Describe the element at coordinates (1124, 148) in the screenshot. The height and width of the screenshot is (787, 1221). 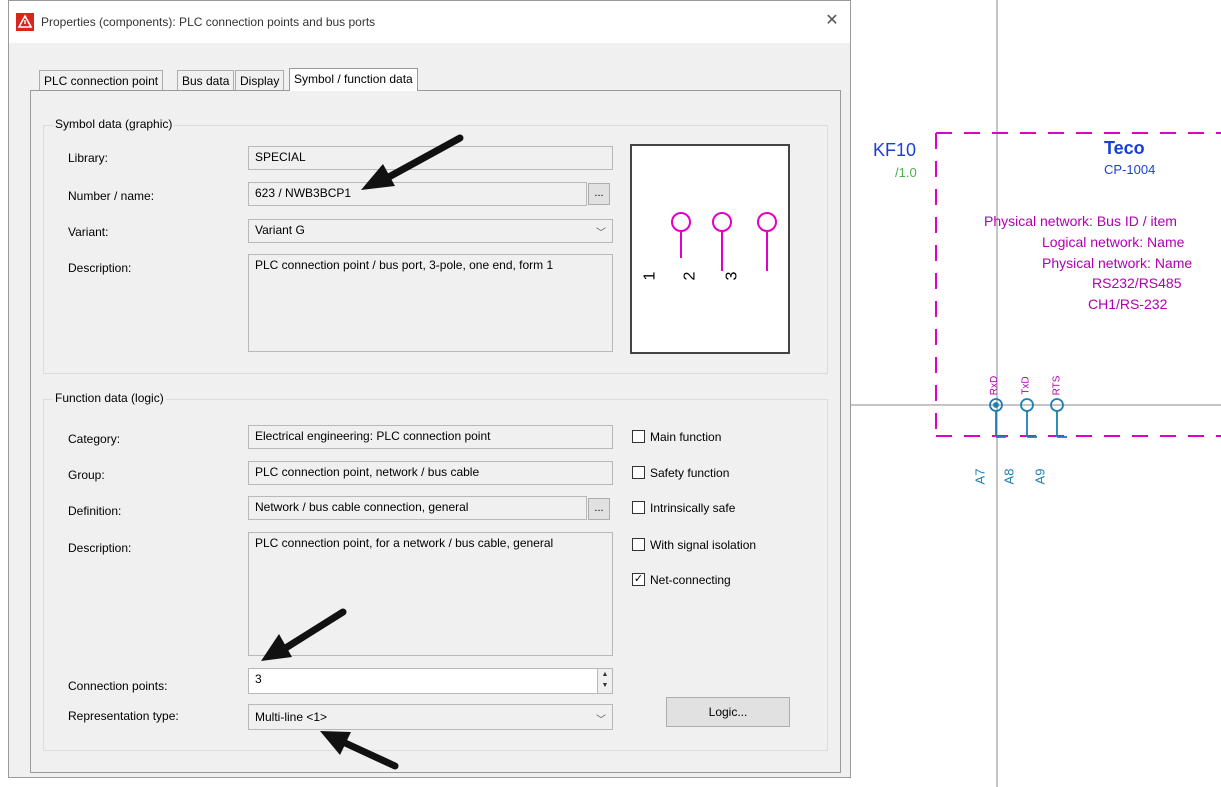
I see `manufacturer-name: Teco` at that location.